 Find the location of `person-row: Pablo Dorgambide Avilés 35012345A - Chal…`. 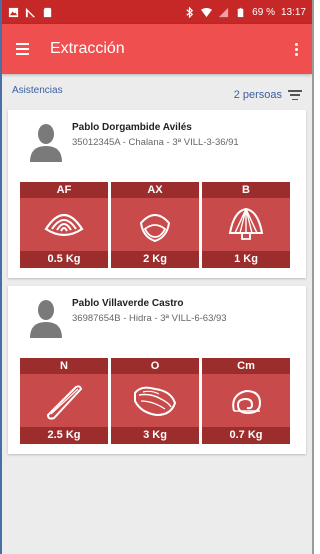

person-row: Pablo Dorgambide Avilés 35012345A - Chal… is located at coordinates (157, 140).